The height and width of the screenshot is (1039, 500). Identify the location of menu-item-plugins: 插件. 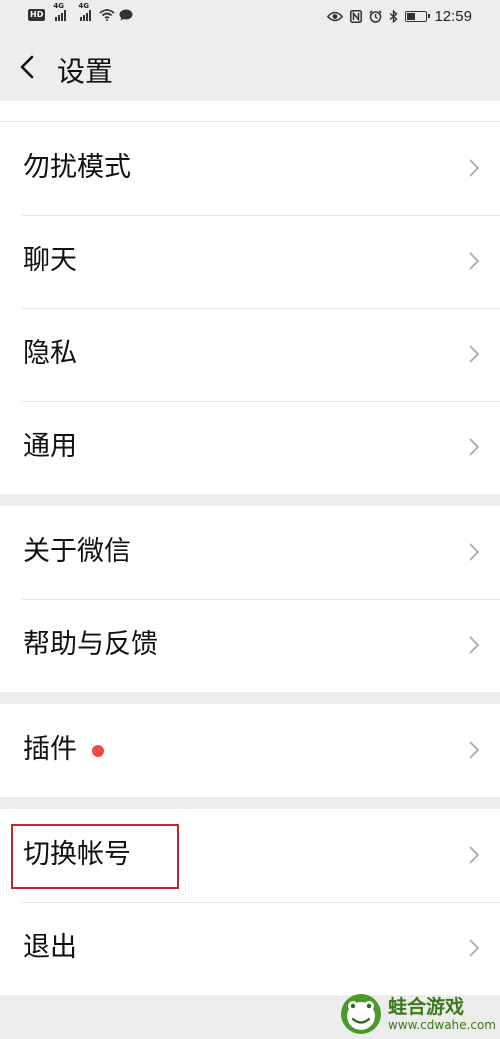
(250, 750).